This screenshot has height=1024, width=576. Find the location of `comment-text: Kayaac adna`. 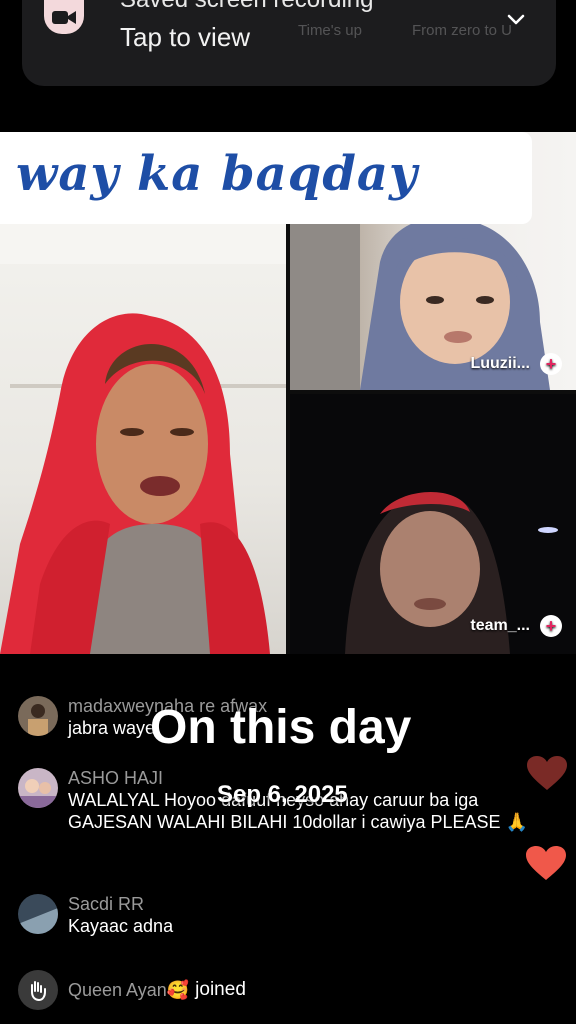

comment-text: Kayaac adna is located at coordinates (121, 926).